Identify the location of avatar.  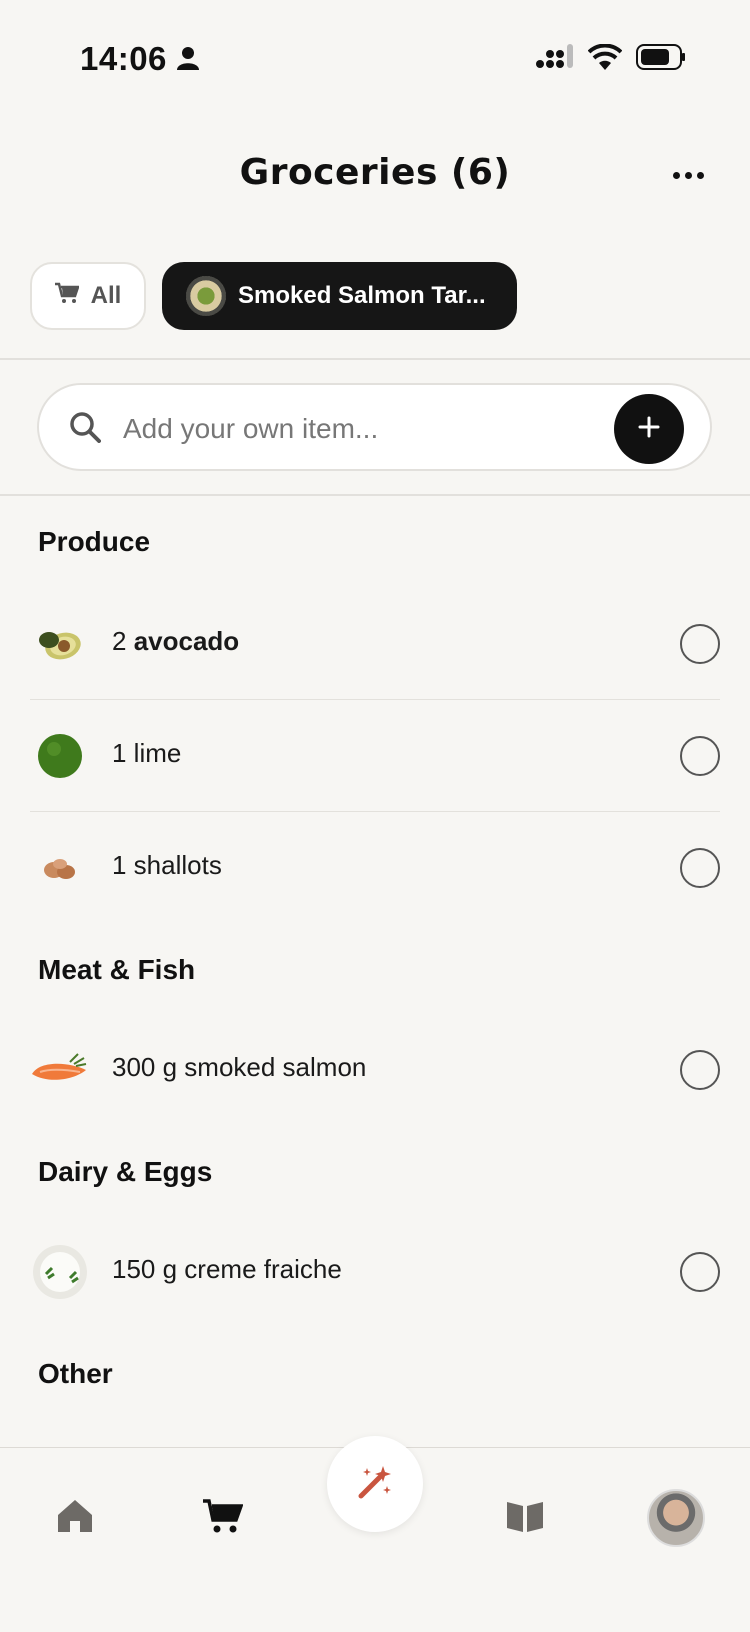
(676, 1518).